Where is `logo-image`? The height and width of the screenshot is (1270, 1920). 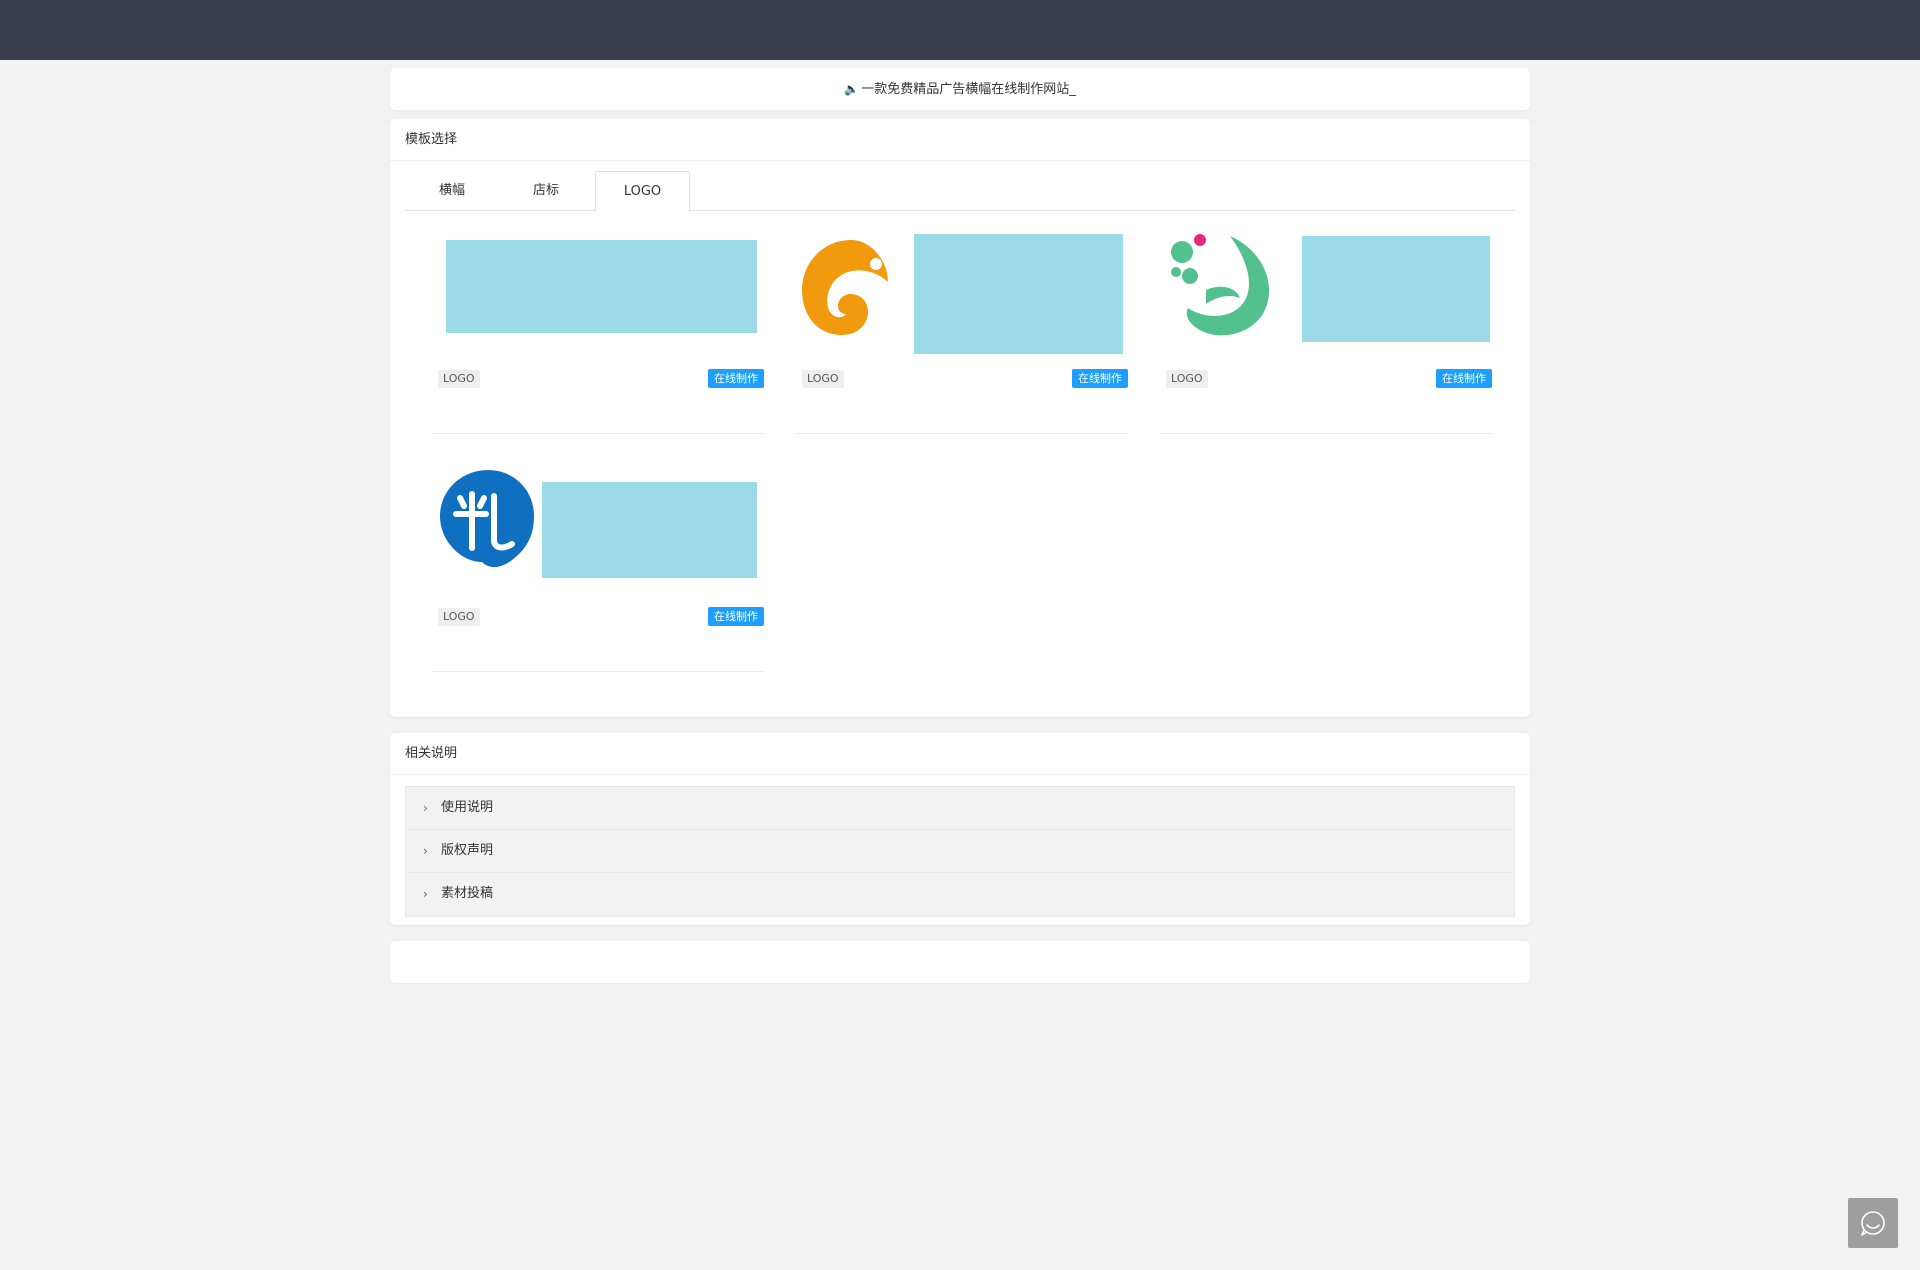 logo-image is located at coordinates (601, 286).